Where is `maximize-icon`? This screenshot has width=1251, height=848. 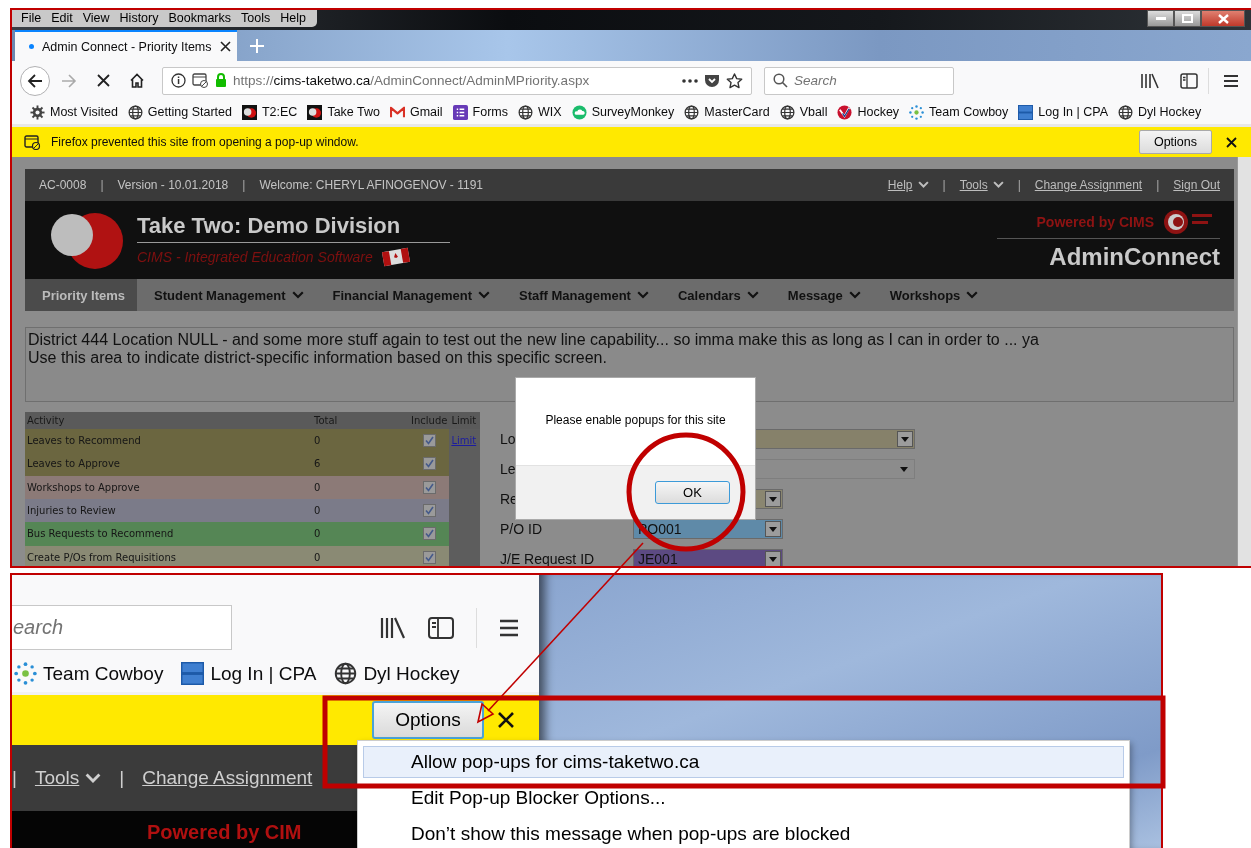 maximize-icon is located at coordinates (1187, 18).